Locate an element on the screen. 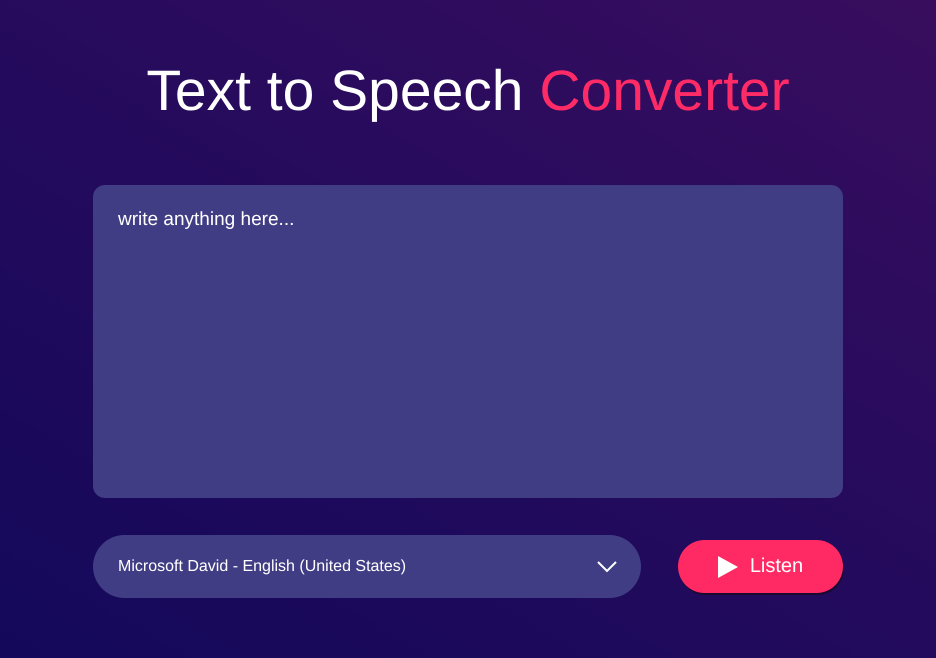 Image resolution: width=936 pixels, height=658 pixels. chevron-down-icon is located at coordinates (607, 566).